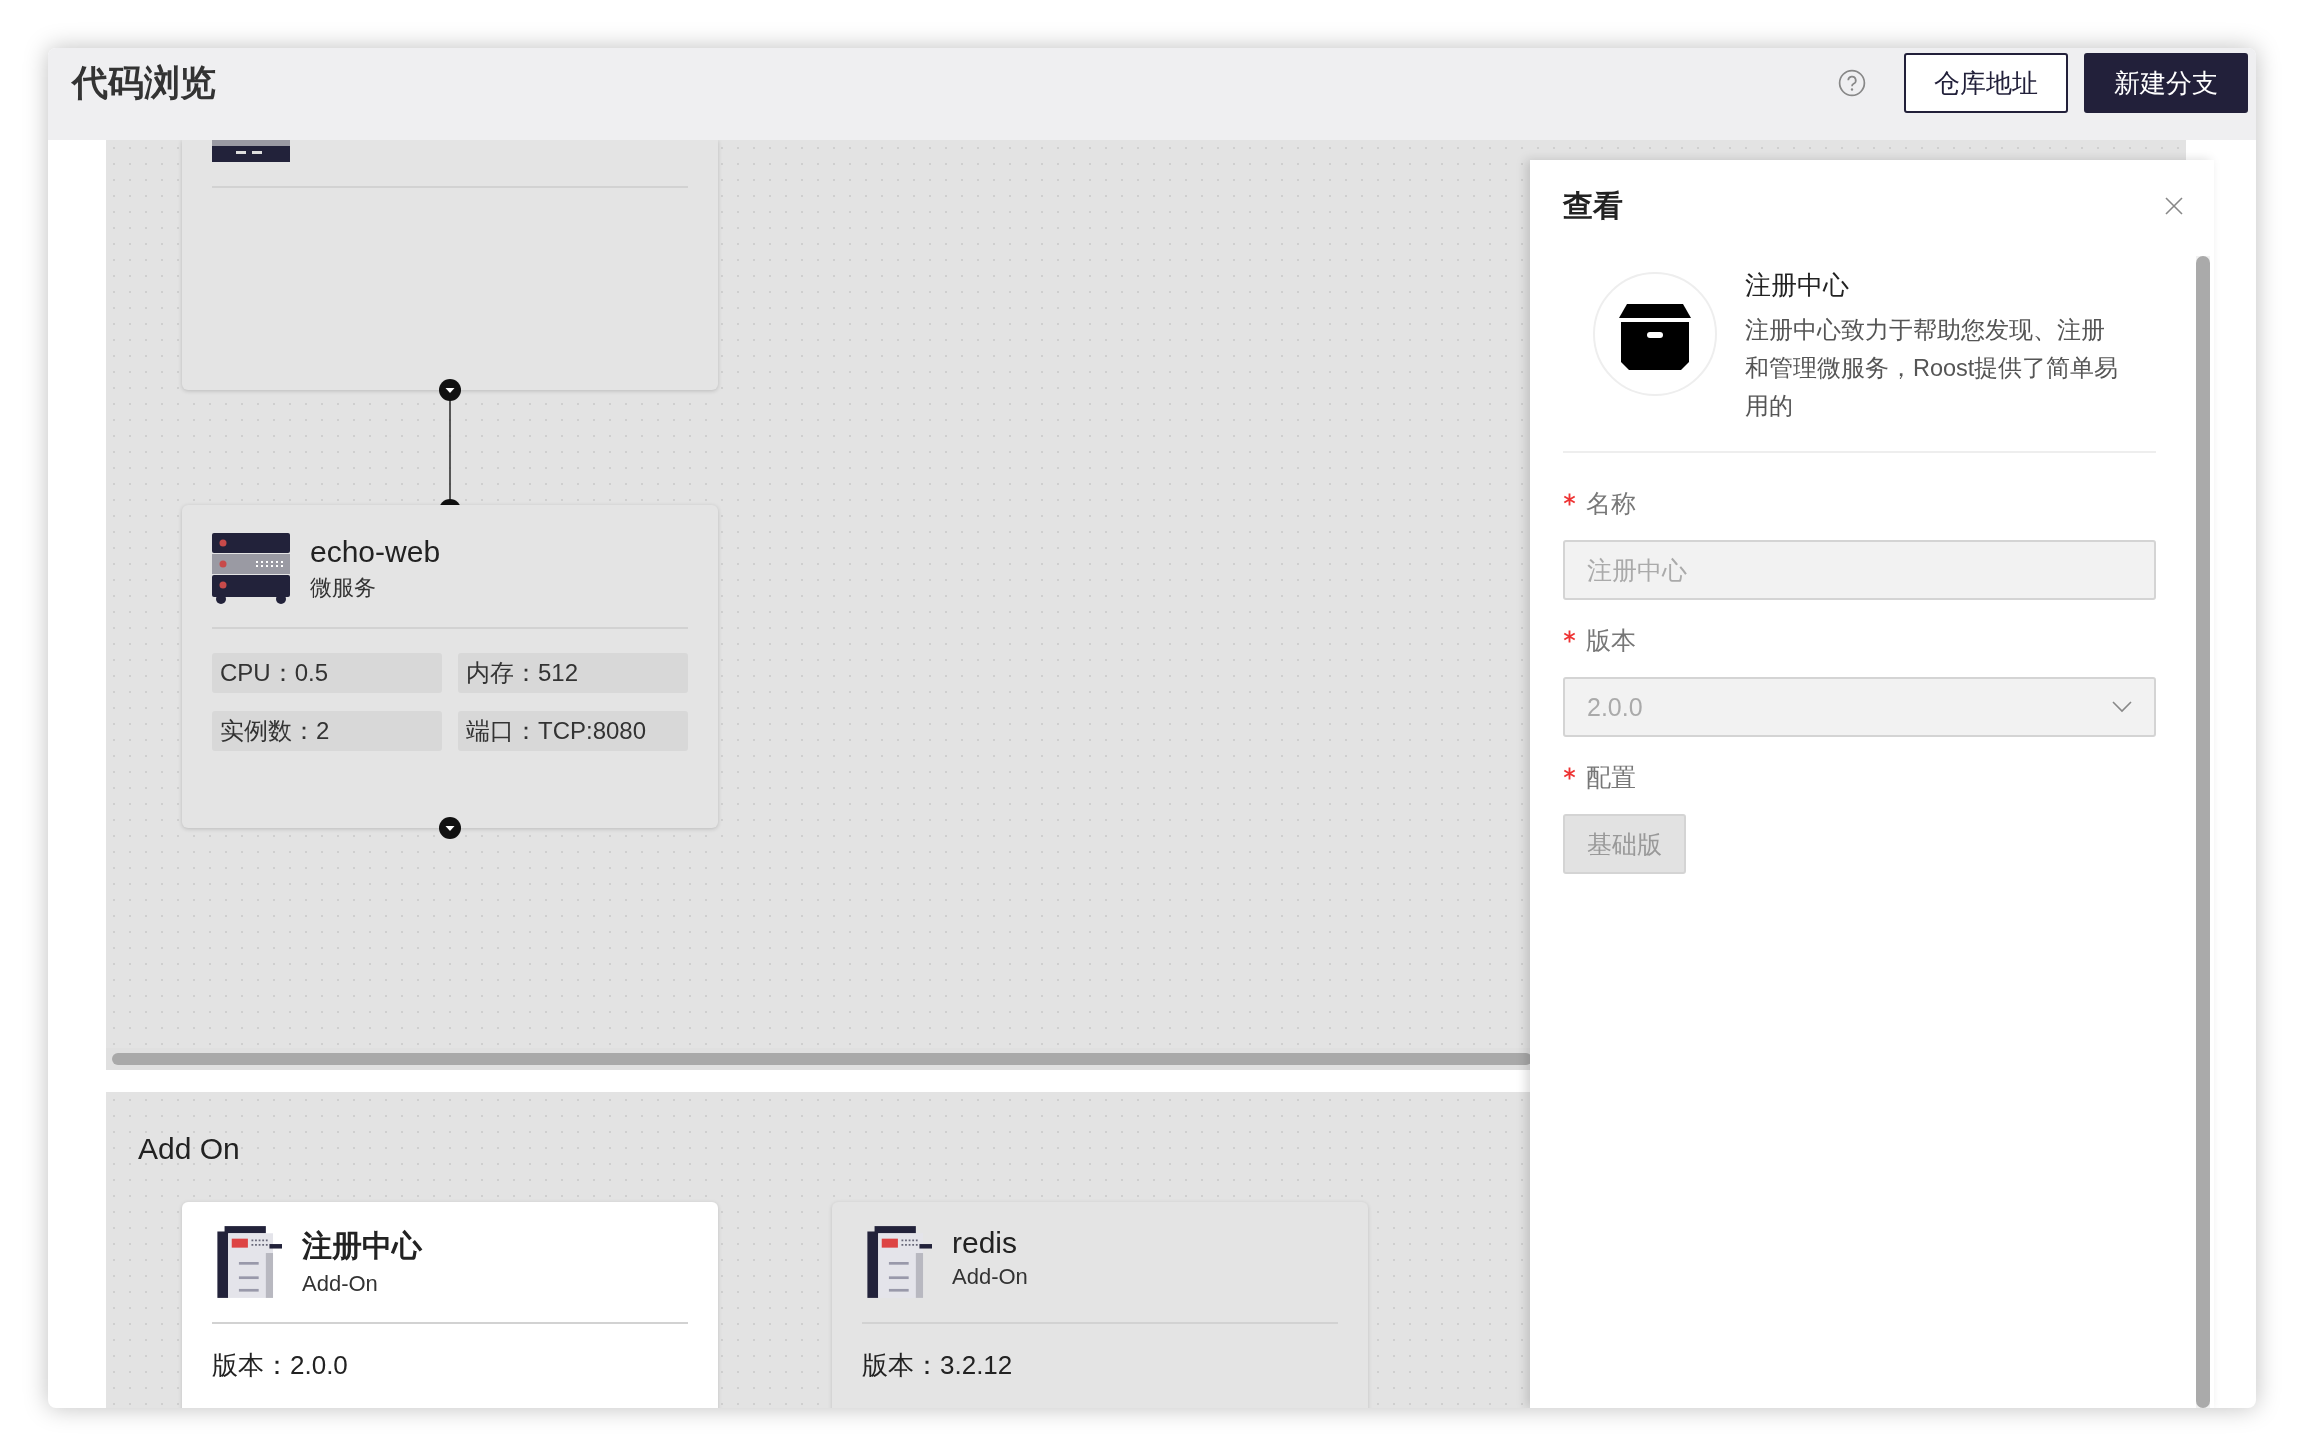 This screenshot has width=2304, height=1456. I want to click on addon-version: 版本：2.0.0, so click(280, 1365).